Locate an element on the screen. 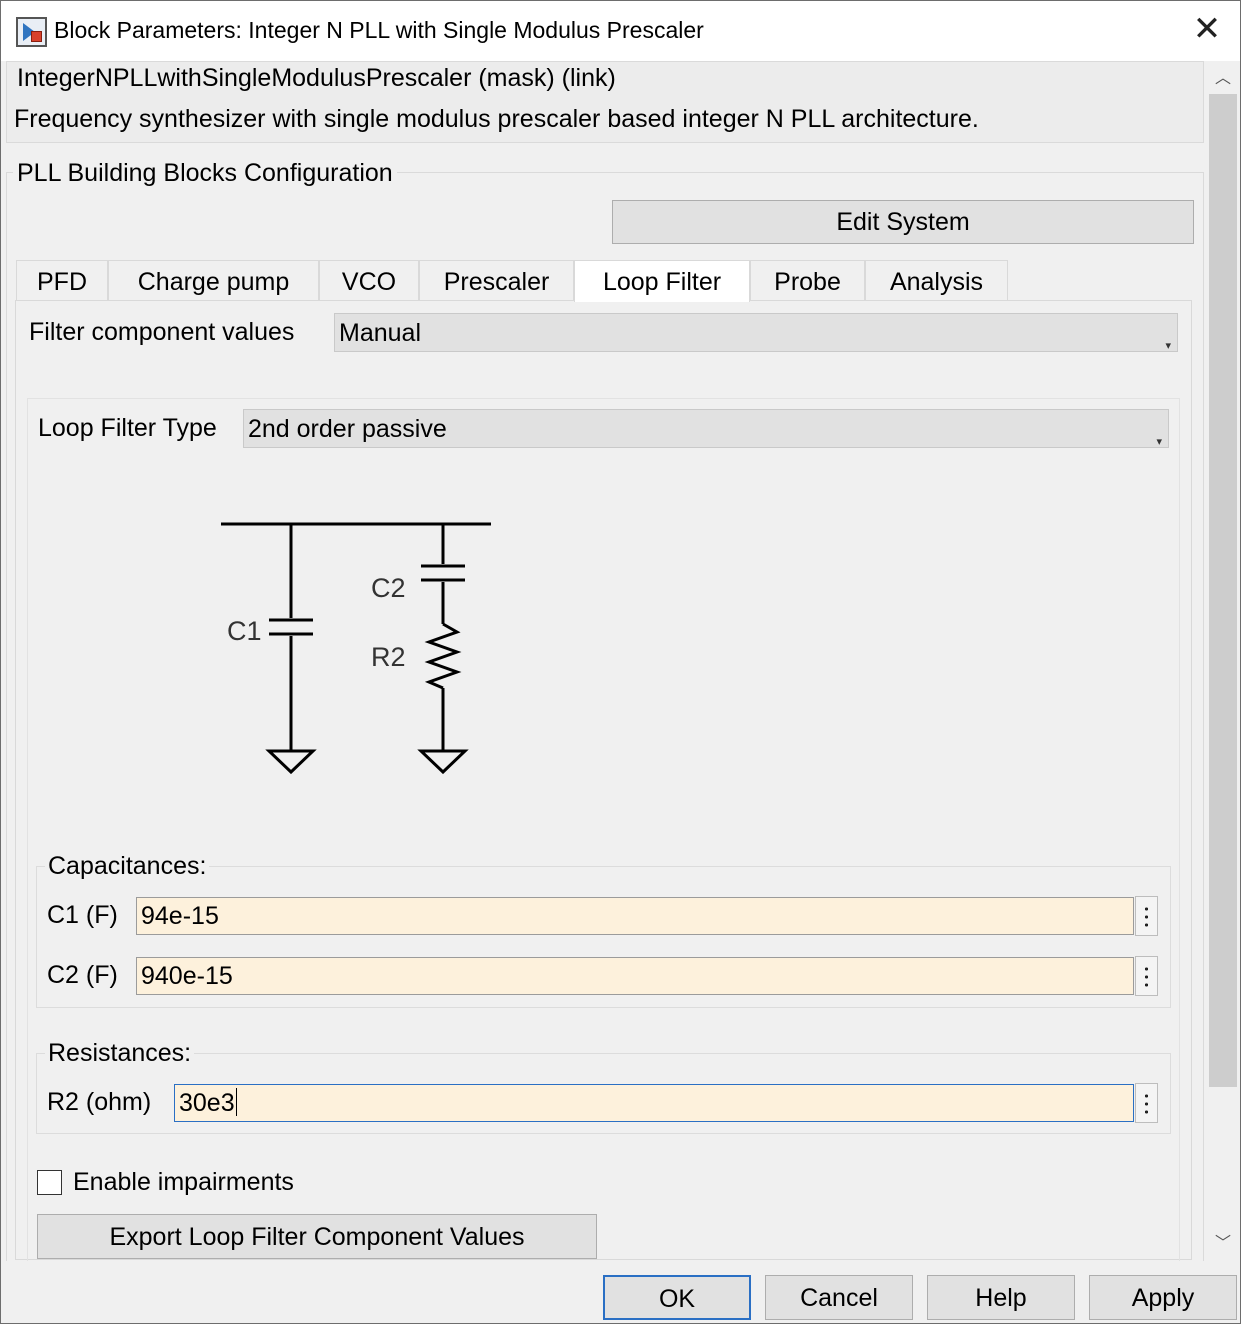  apply-button: Apply is located at coordinates (1163, 1297).